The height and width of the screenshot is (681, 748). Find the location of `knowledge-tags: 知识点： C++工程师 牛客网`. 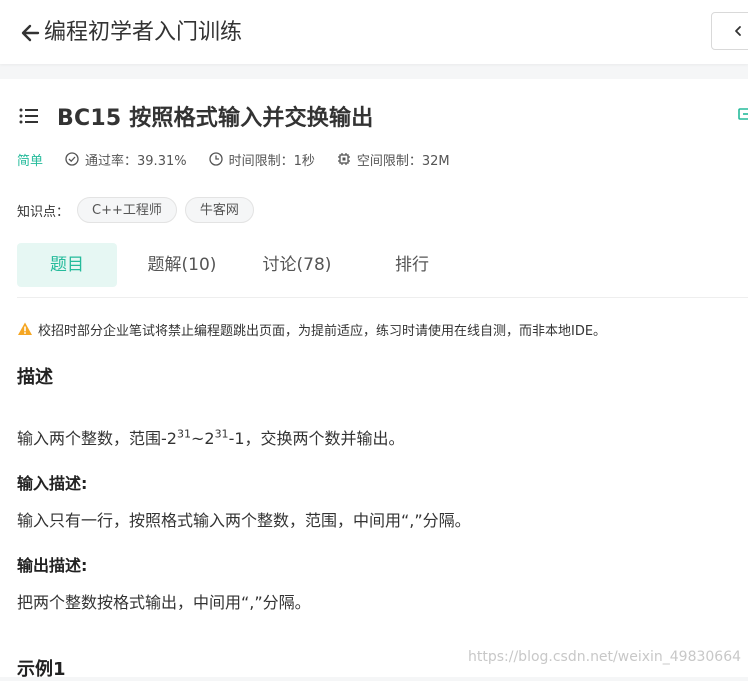

knowledge-tags: 知识点： C++工程师 牛客网 is located at coordinates (139, 210).